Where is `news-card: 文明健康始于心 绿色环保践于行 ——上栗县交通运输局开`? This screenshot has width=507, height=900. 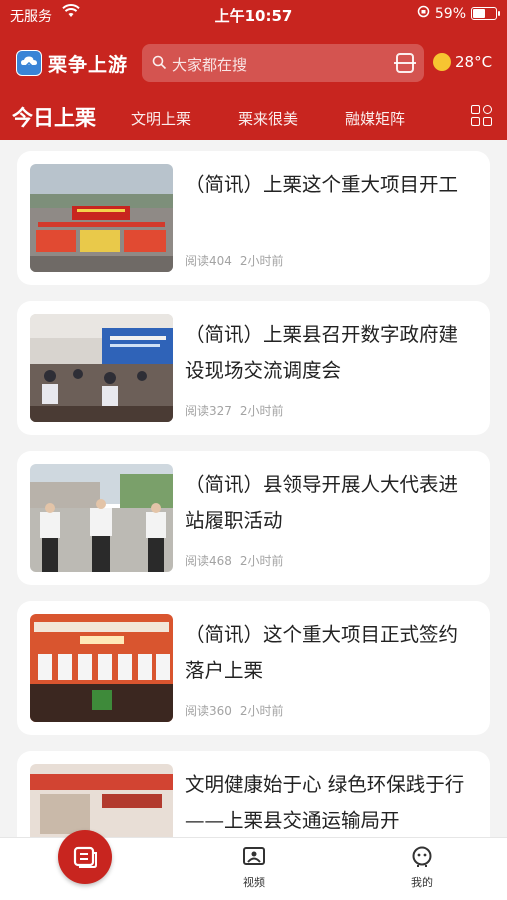 news-card: 文明健康始于心 绿色环保践于行 ——上栗县交通运输局开 is located at coordinates (253, 794).